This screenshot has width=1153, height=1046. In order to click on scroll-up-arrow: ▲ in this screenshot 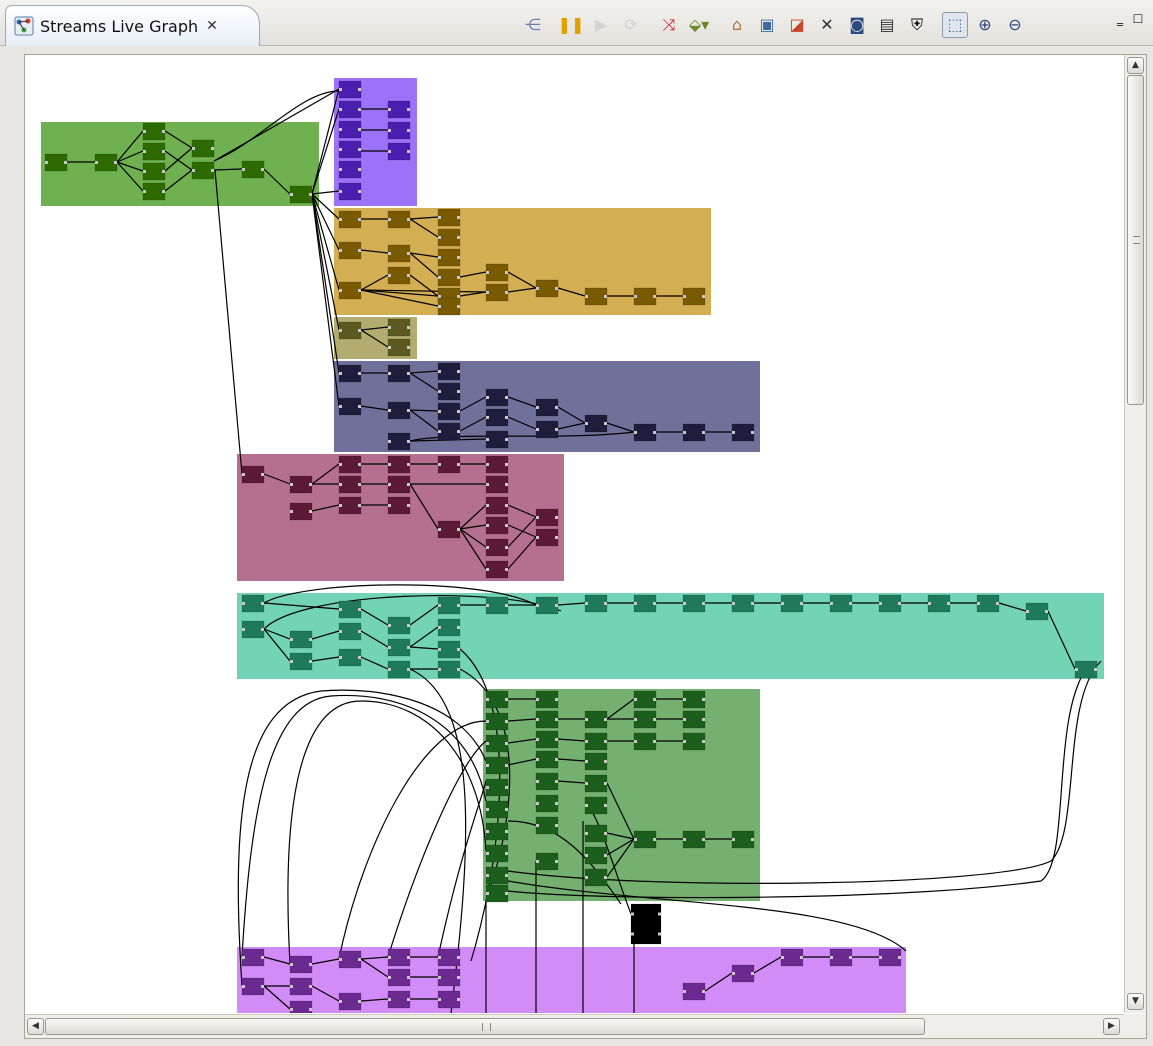, I will do `click(1135, 65)`.